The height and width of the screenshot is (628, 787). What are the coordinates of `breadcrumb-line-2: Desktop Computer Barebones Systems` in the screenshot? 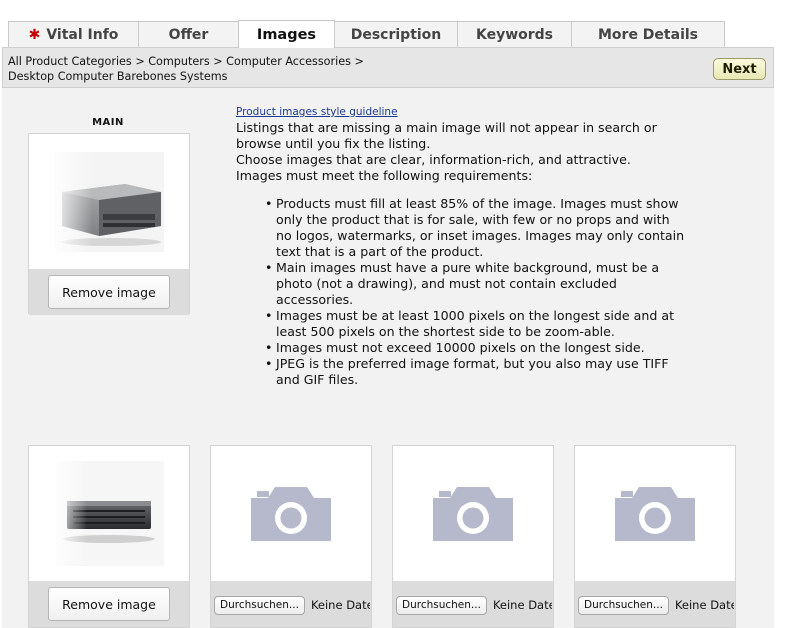 It's located at (118, 76).